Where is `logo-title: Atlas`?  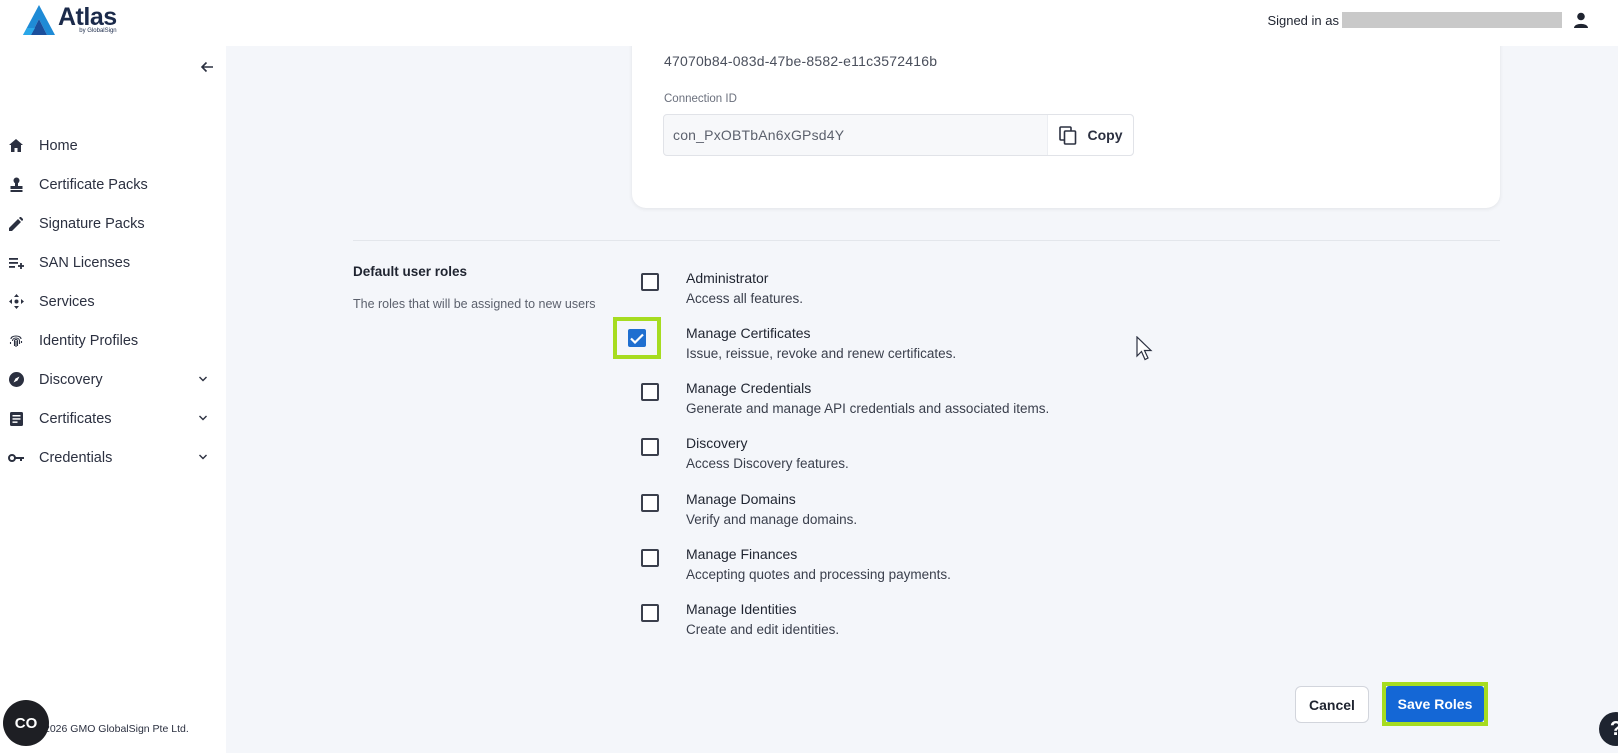 logo-title: Atlas is located at coordinates (87, 17).